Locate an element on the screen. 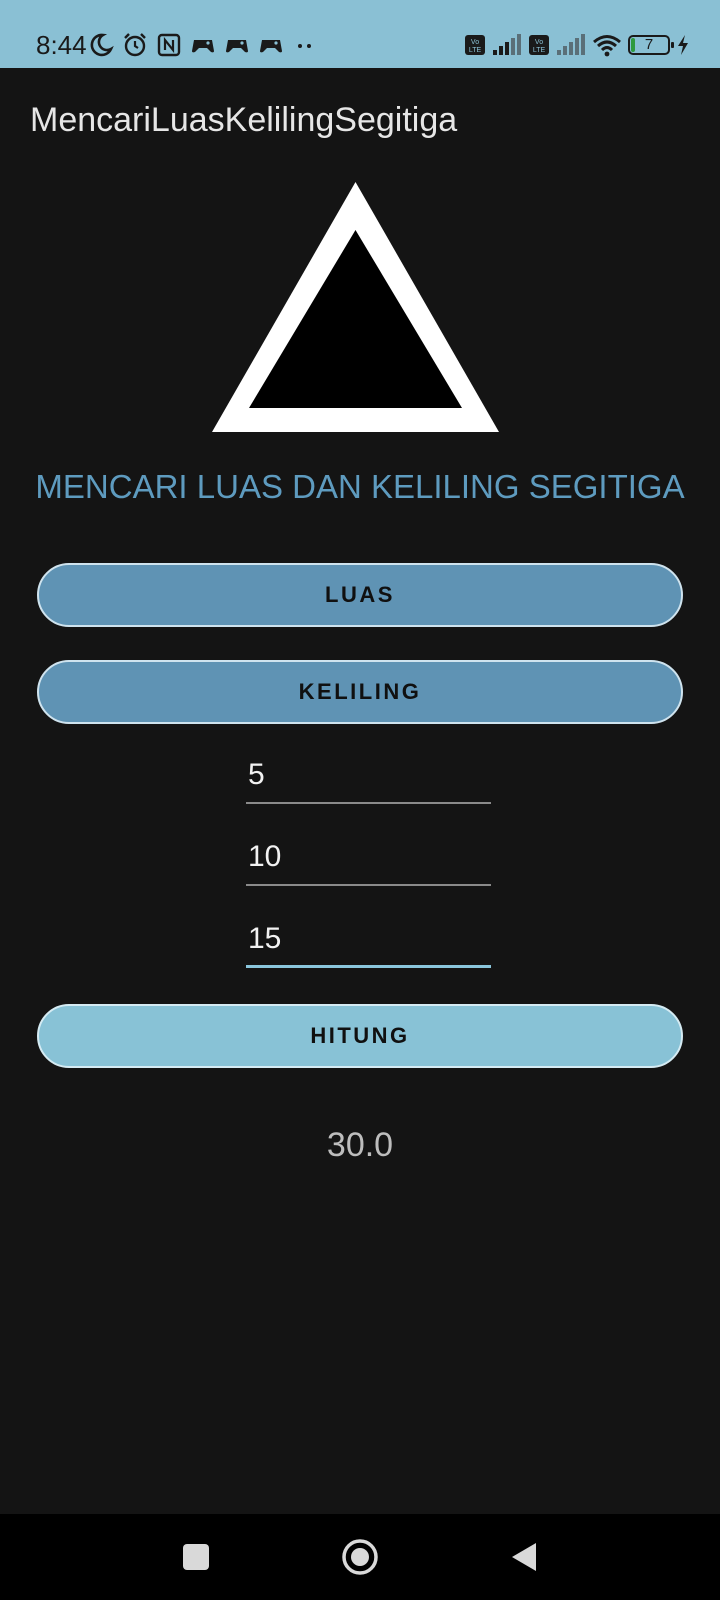 The image size is (720, 1600). circle-home-icon is located at coordinates (360, 1557).